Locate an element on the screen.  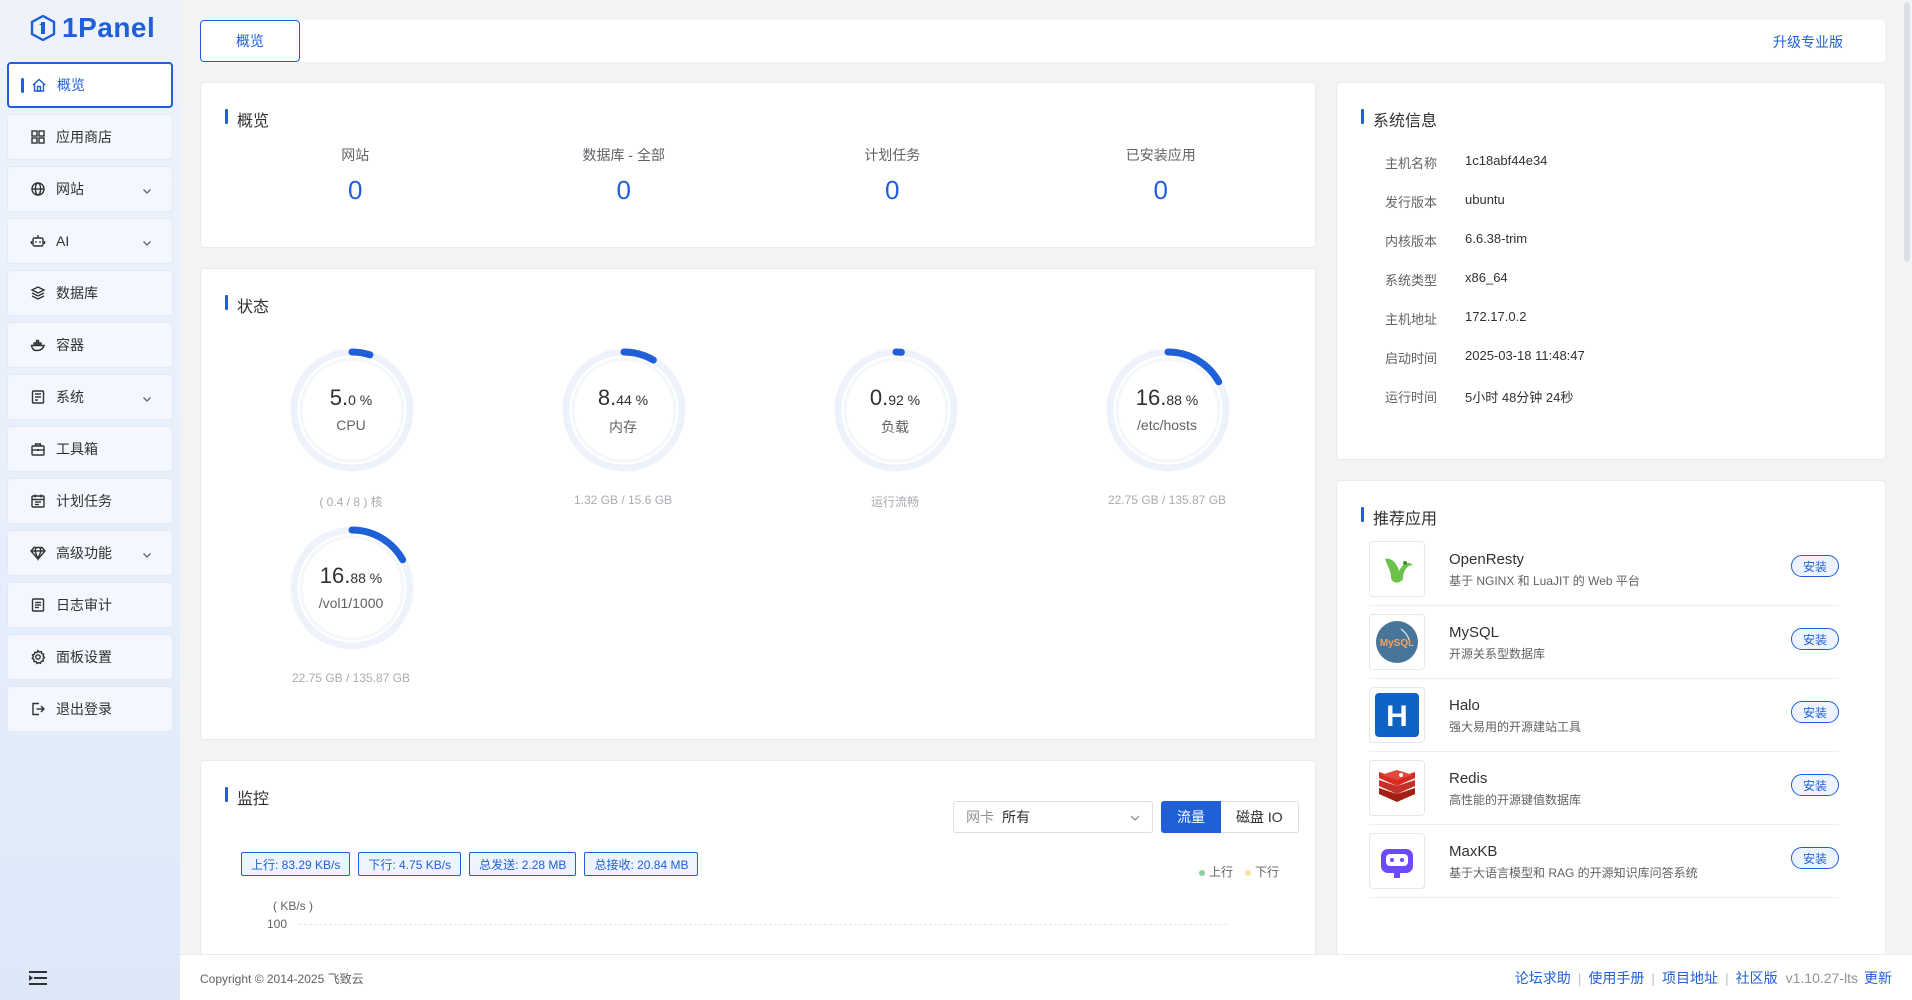
overview-title: 概览 is located at coordinates (247, 119).